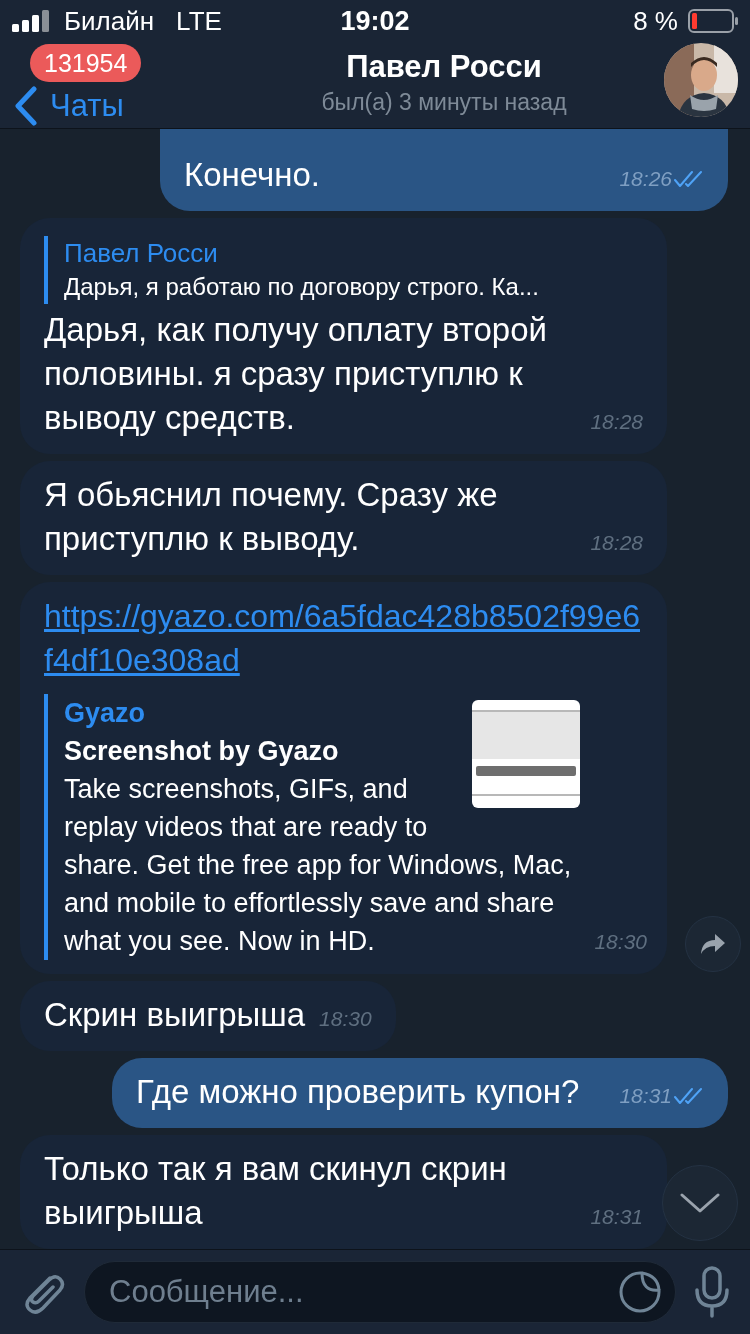  What do you see at coordinates (141, 253) in the screenshot?
I see `reply-author: Павел Росси` at bounding box center [141, 253].